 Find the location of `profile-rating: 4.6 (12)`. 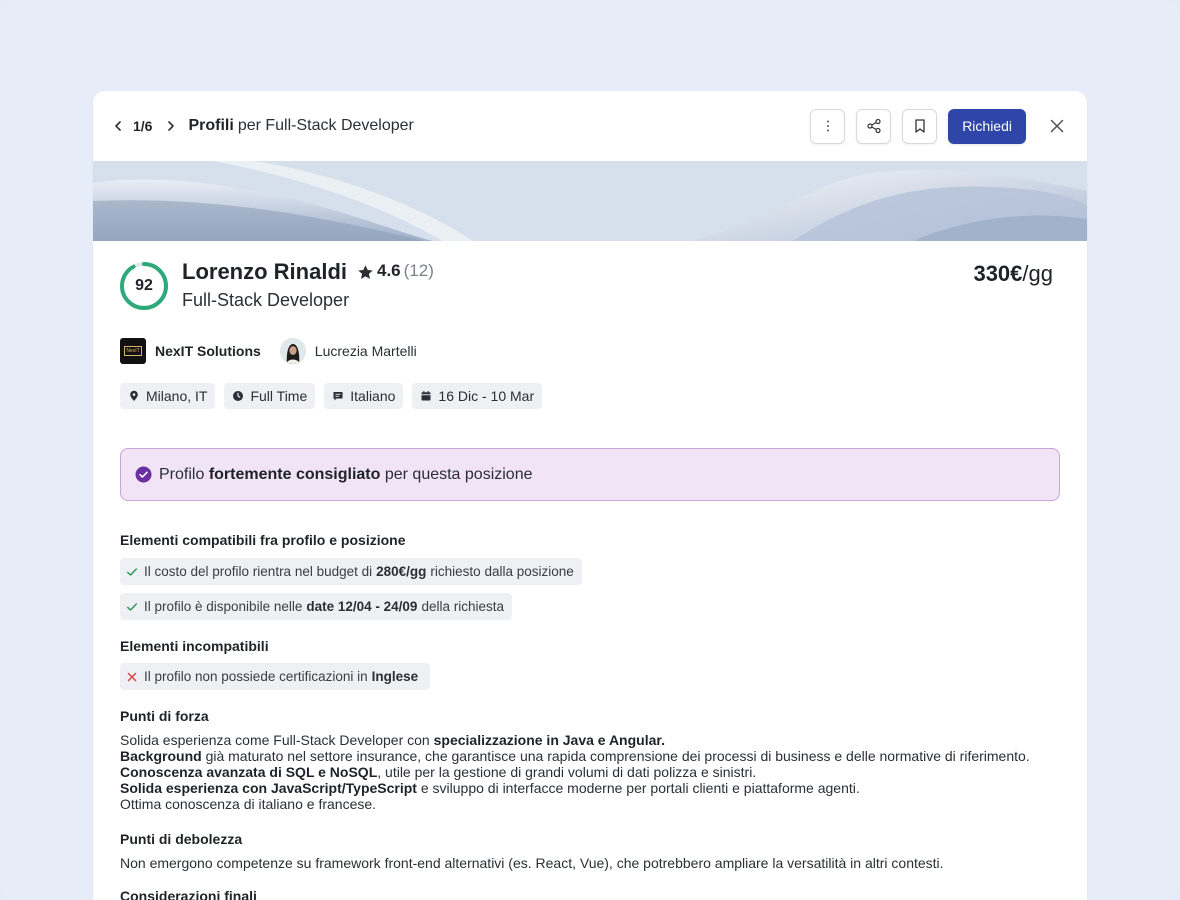

profile-rating: 4.6 (12) is located at coordinates (395, 271).